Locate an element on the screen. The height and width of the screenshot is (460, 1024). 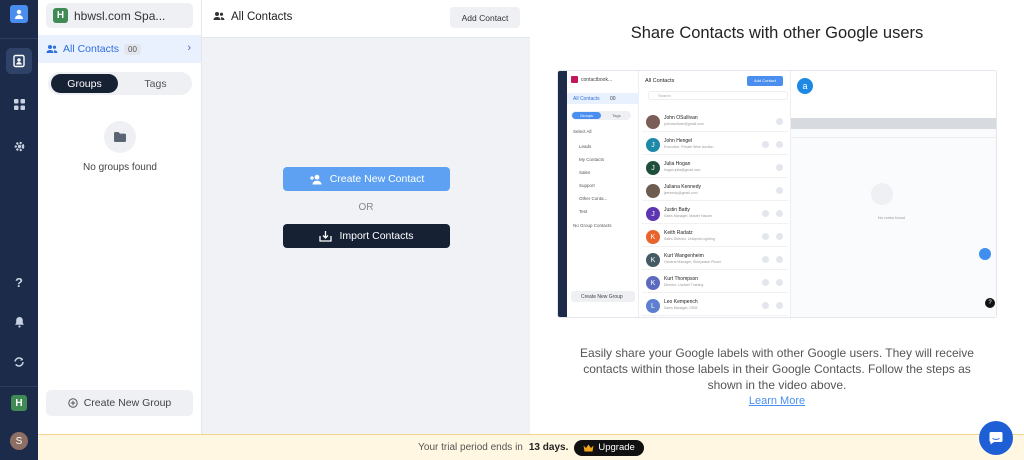
nav-rail: ? H S is located at coordinates (19, 230).